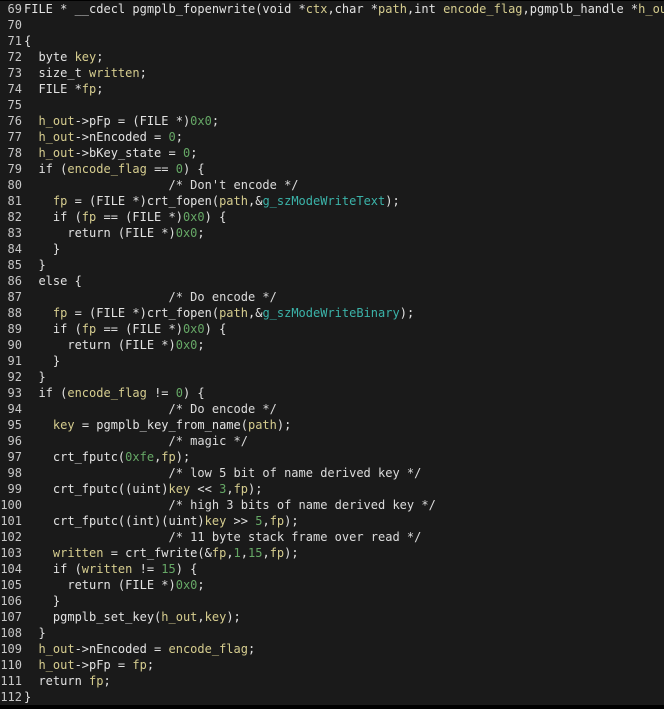 This screenshot has width=664, height=709. I want to click on line-code: byte key;, so click(62, 57).